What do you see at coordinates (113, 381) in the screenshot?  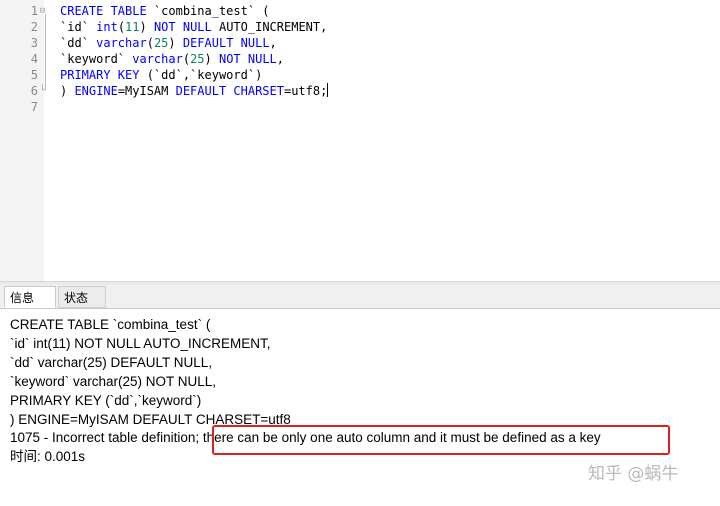 I see `output-line: `keyword` varchar(25) NOT NULL,` at bounding box center [113, 381].